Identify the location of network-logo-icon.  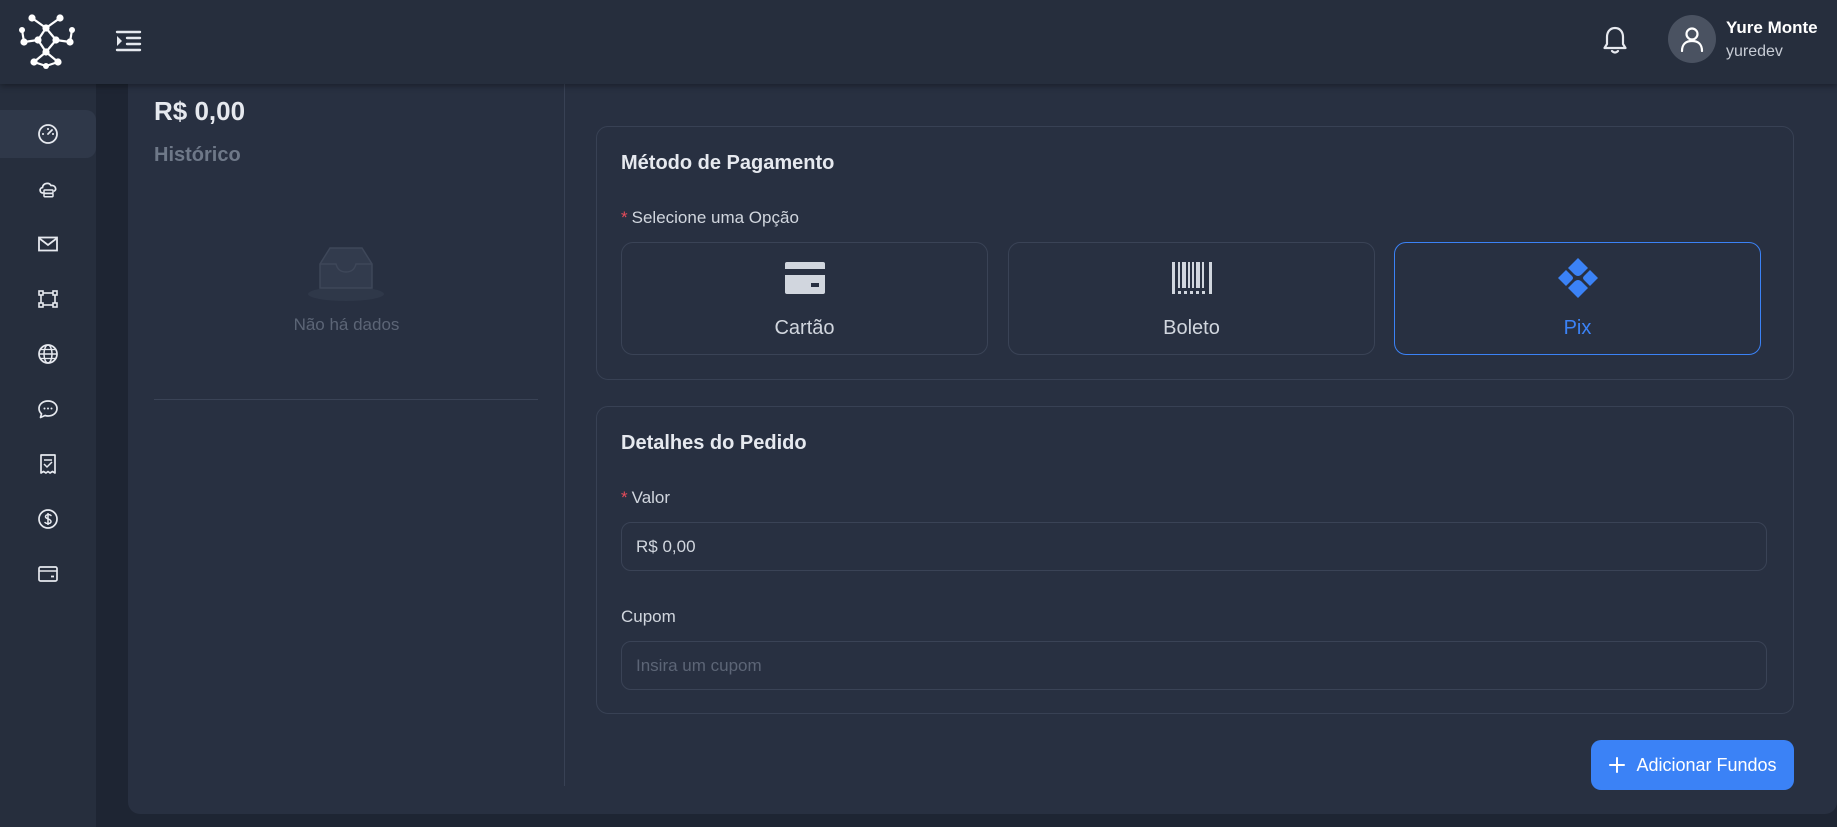
(46, 40).